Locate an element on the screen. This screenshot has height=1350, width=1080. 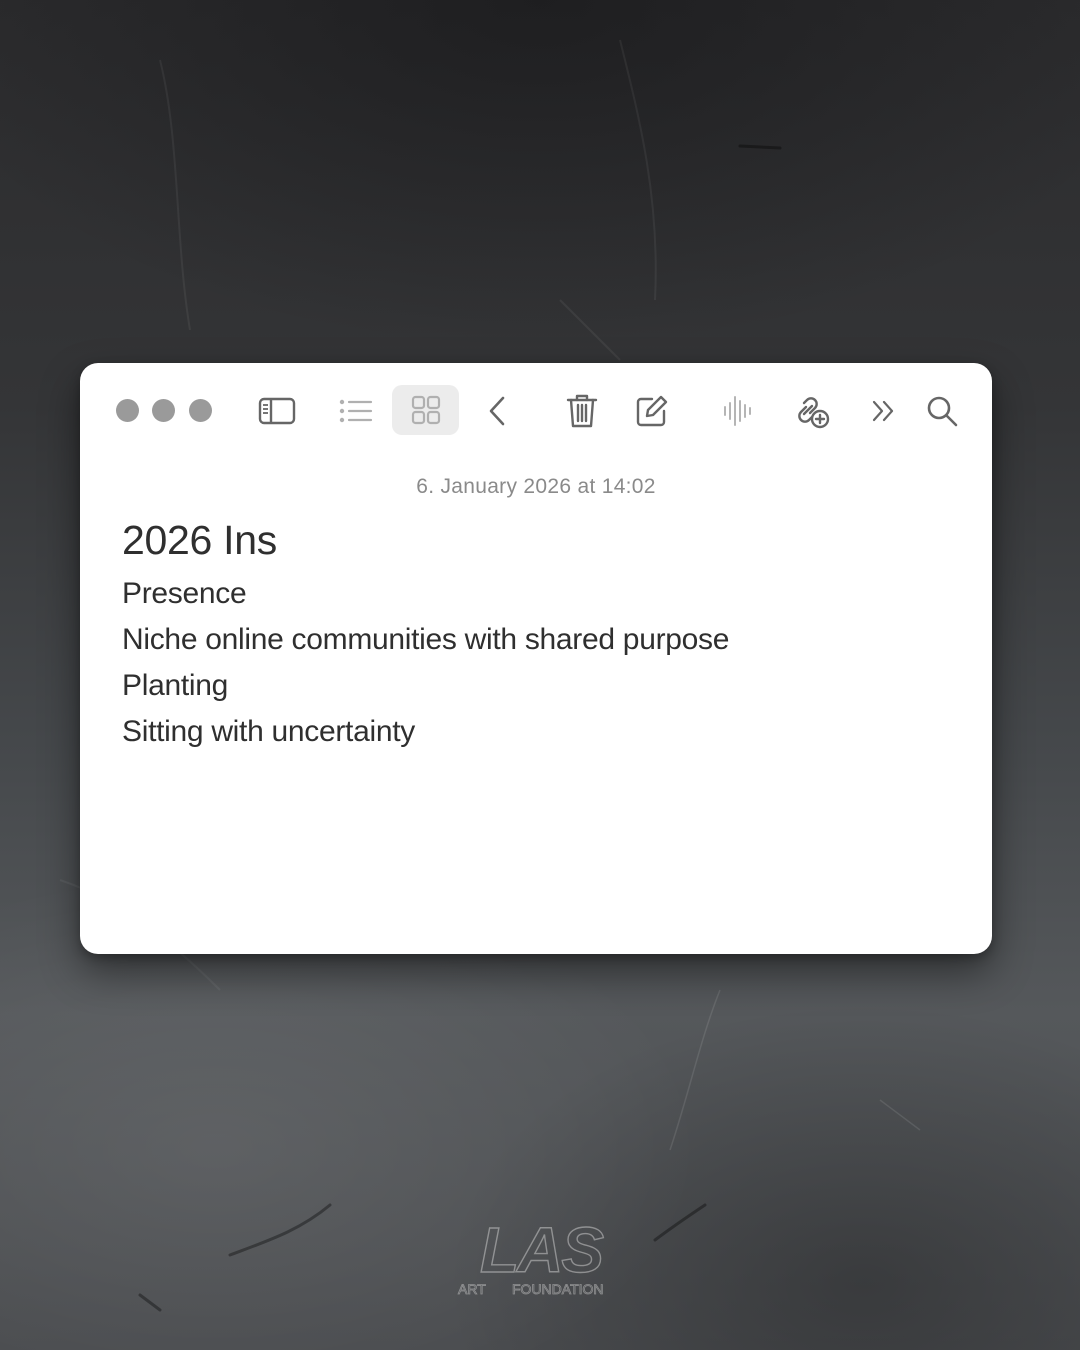
new-note-button is located at coordinates (652, 411).